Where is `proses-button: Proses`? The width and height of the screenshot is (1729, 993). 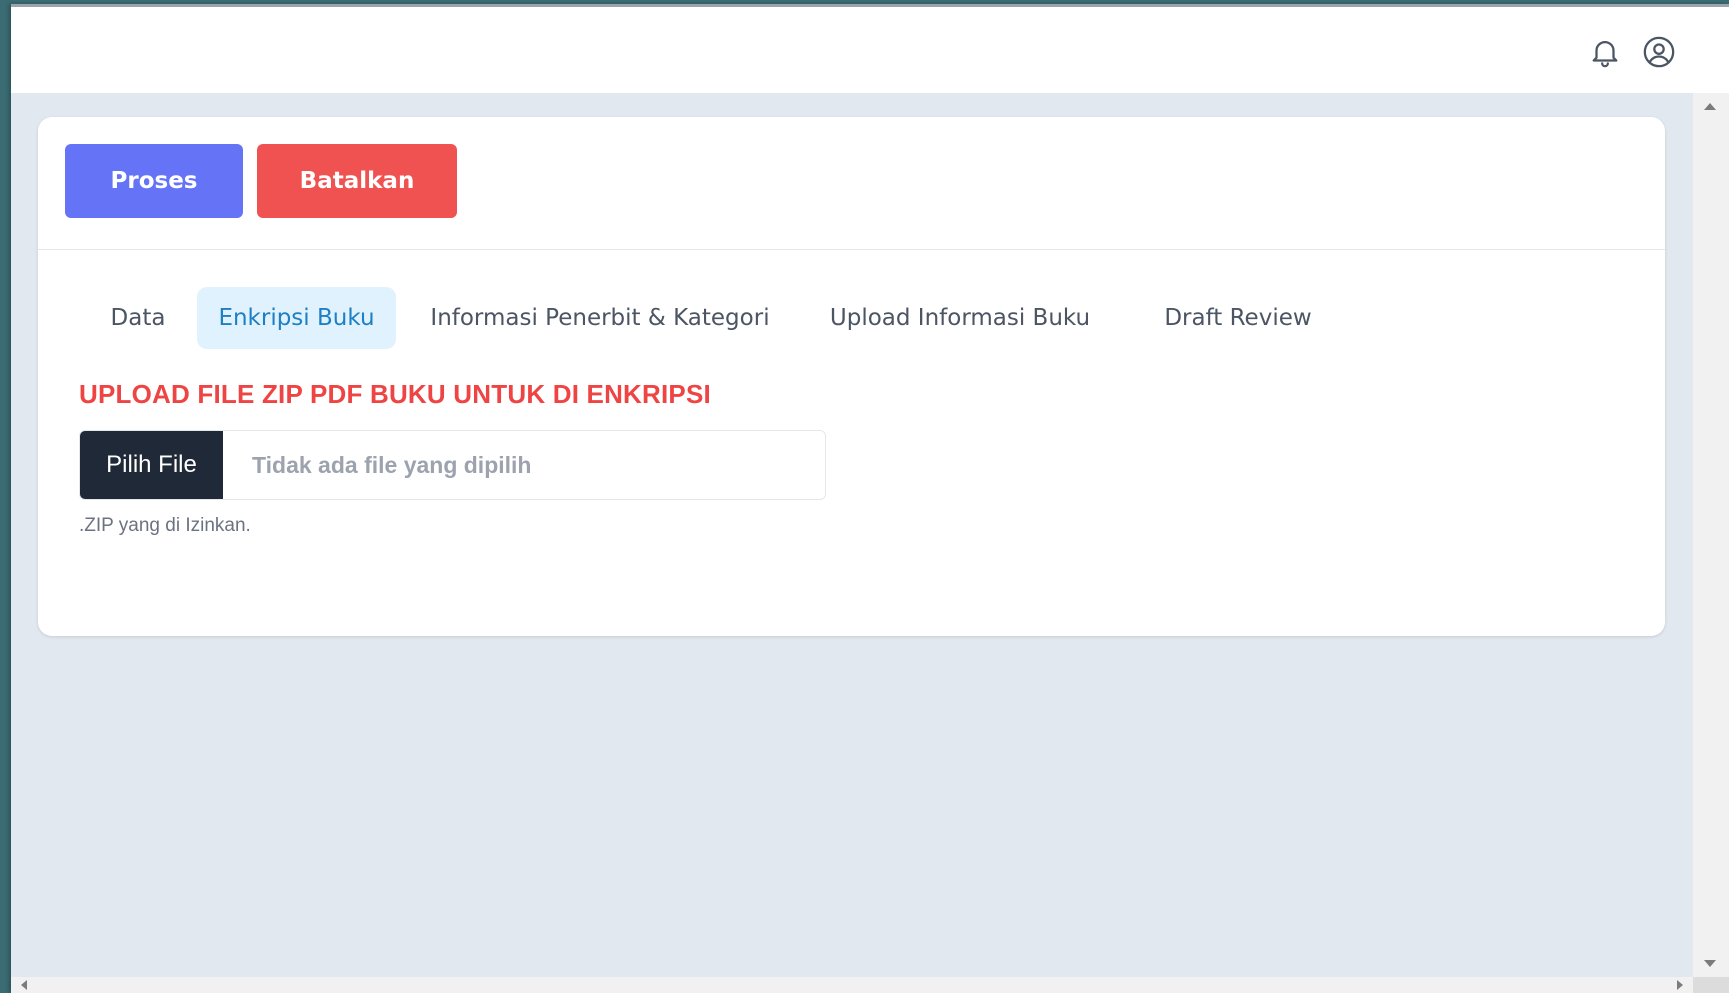 proses-button: Proses is located at coordinates (154, 181).